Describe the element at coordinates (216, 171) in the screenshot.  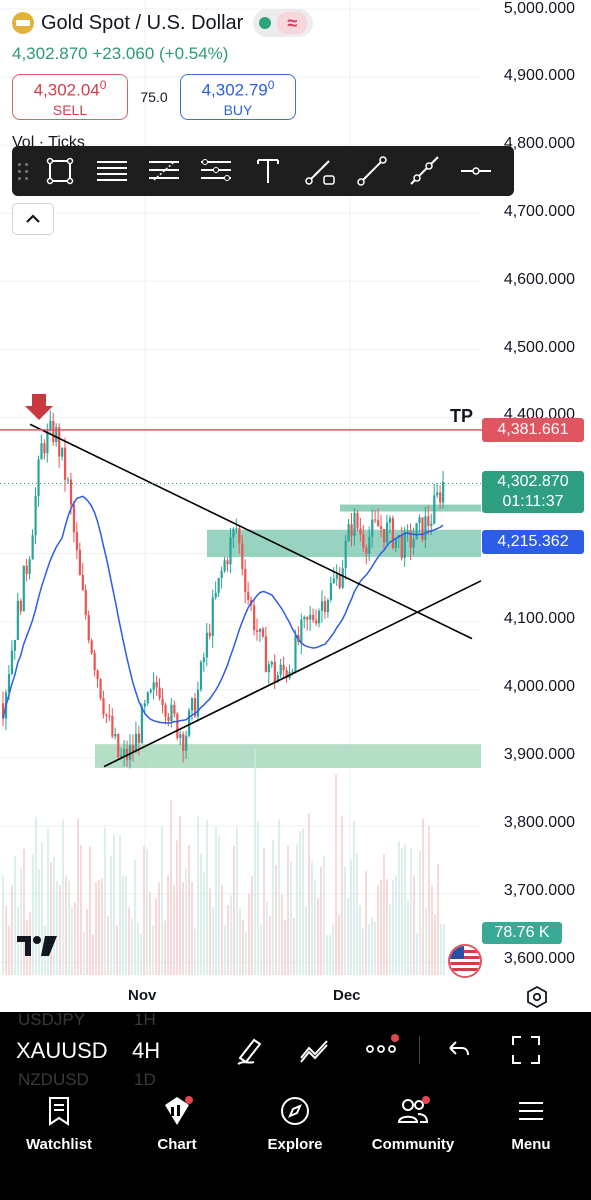
I see `fib-extension-tool-icon` at that location.